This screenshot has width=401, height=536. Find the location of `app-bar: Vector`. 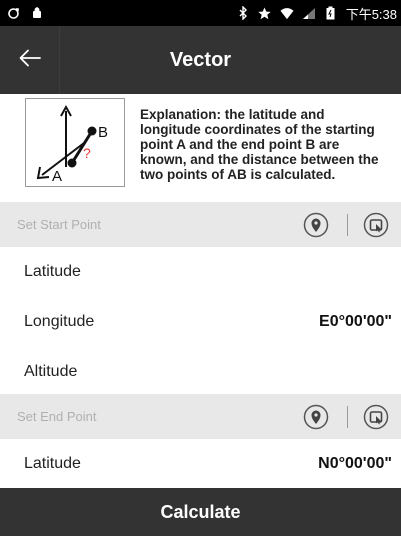

app-bar: Vector is located at coordinates (200, 60).